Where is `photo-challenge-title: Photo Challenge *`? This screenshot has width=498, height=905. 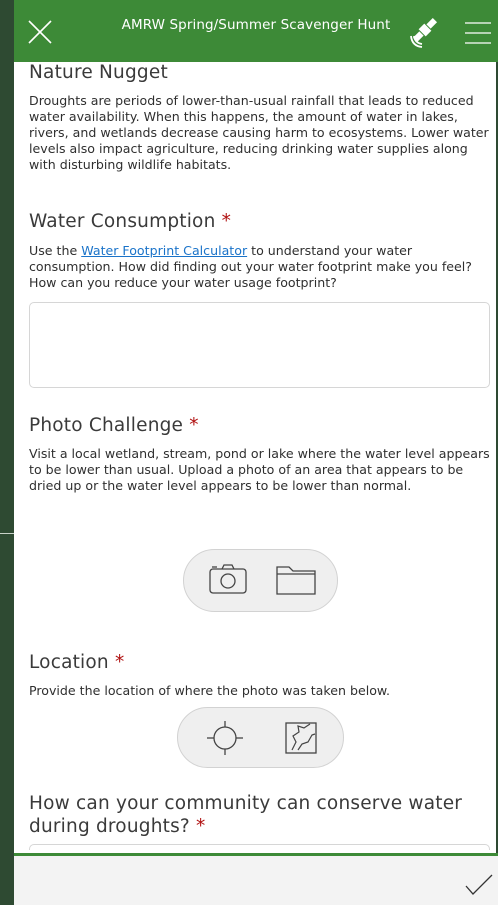 photo-challenge-title: Photo Challenge * is located at coordinates (114, 425).